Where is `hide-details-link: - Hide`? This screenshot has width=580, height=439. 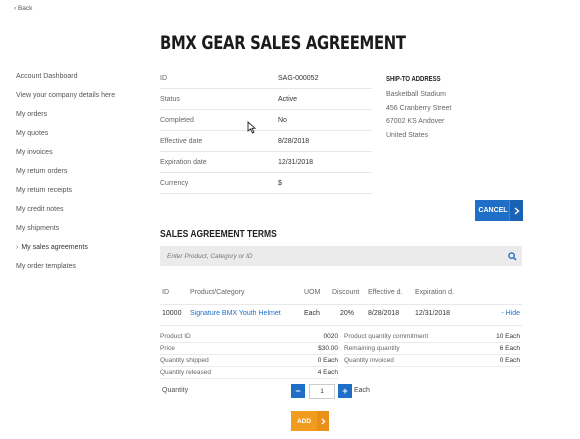
hide-details-link: - Hide is located at coordinates (510, 313).